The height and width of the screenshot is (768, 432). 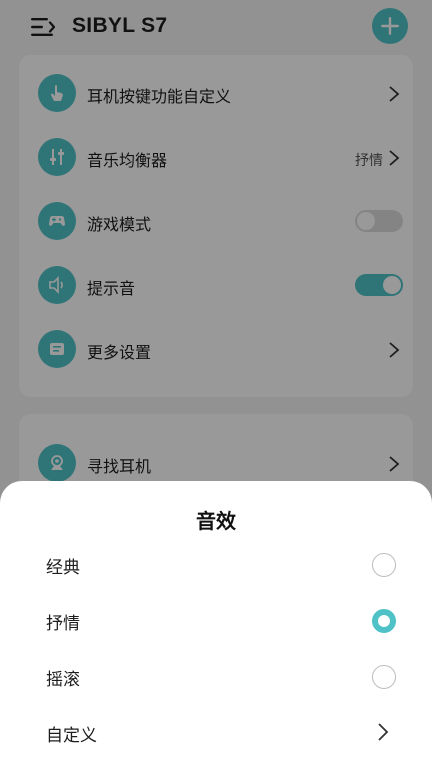 What do you see at coordinates (216, 733) in the screenshot?
I see `sound-option-custom: 自定义` at bounding box center [216, 733].